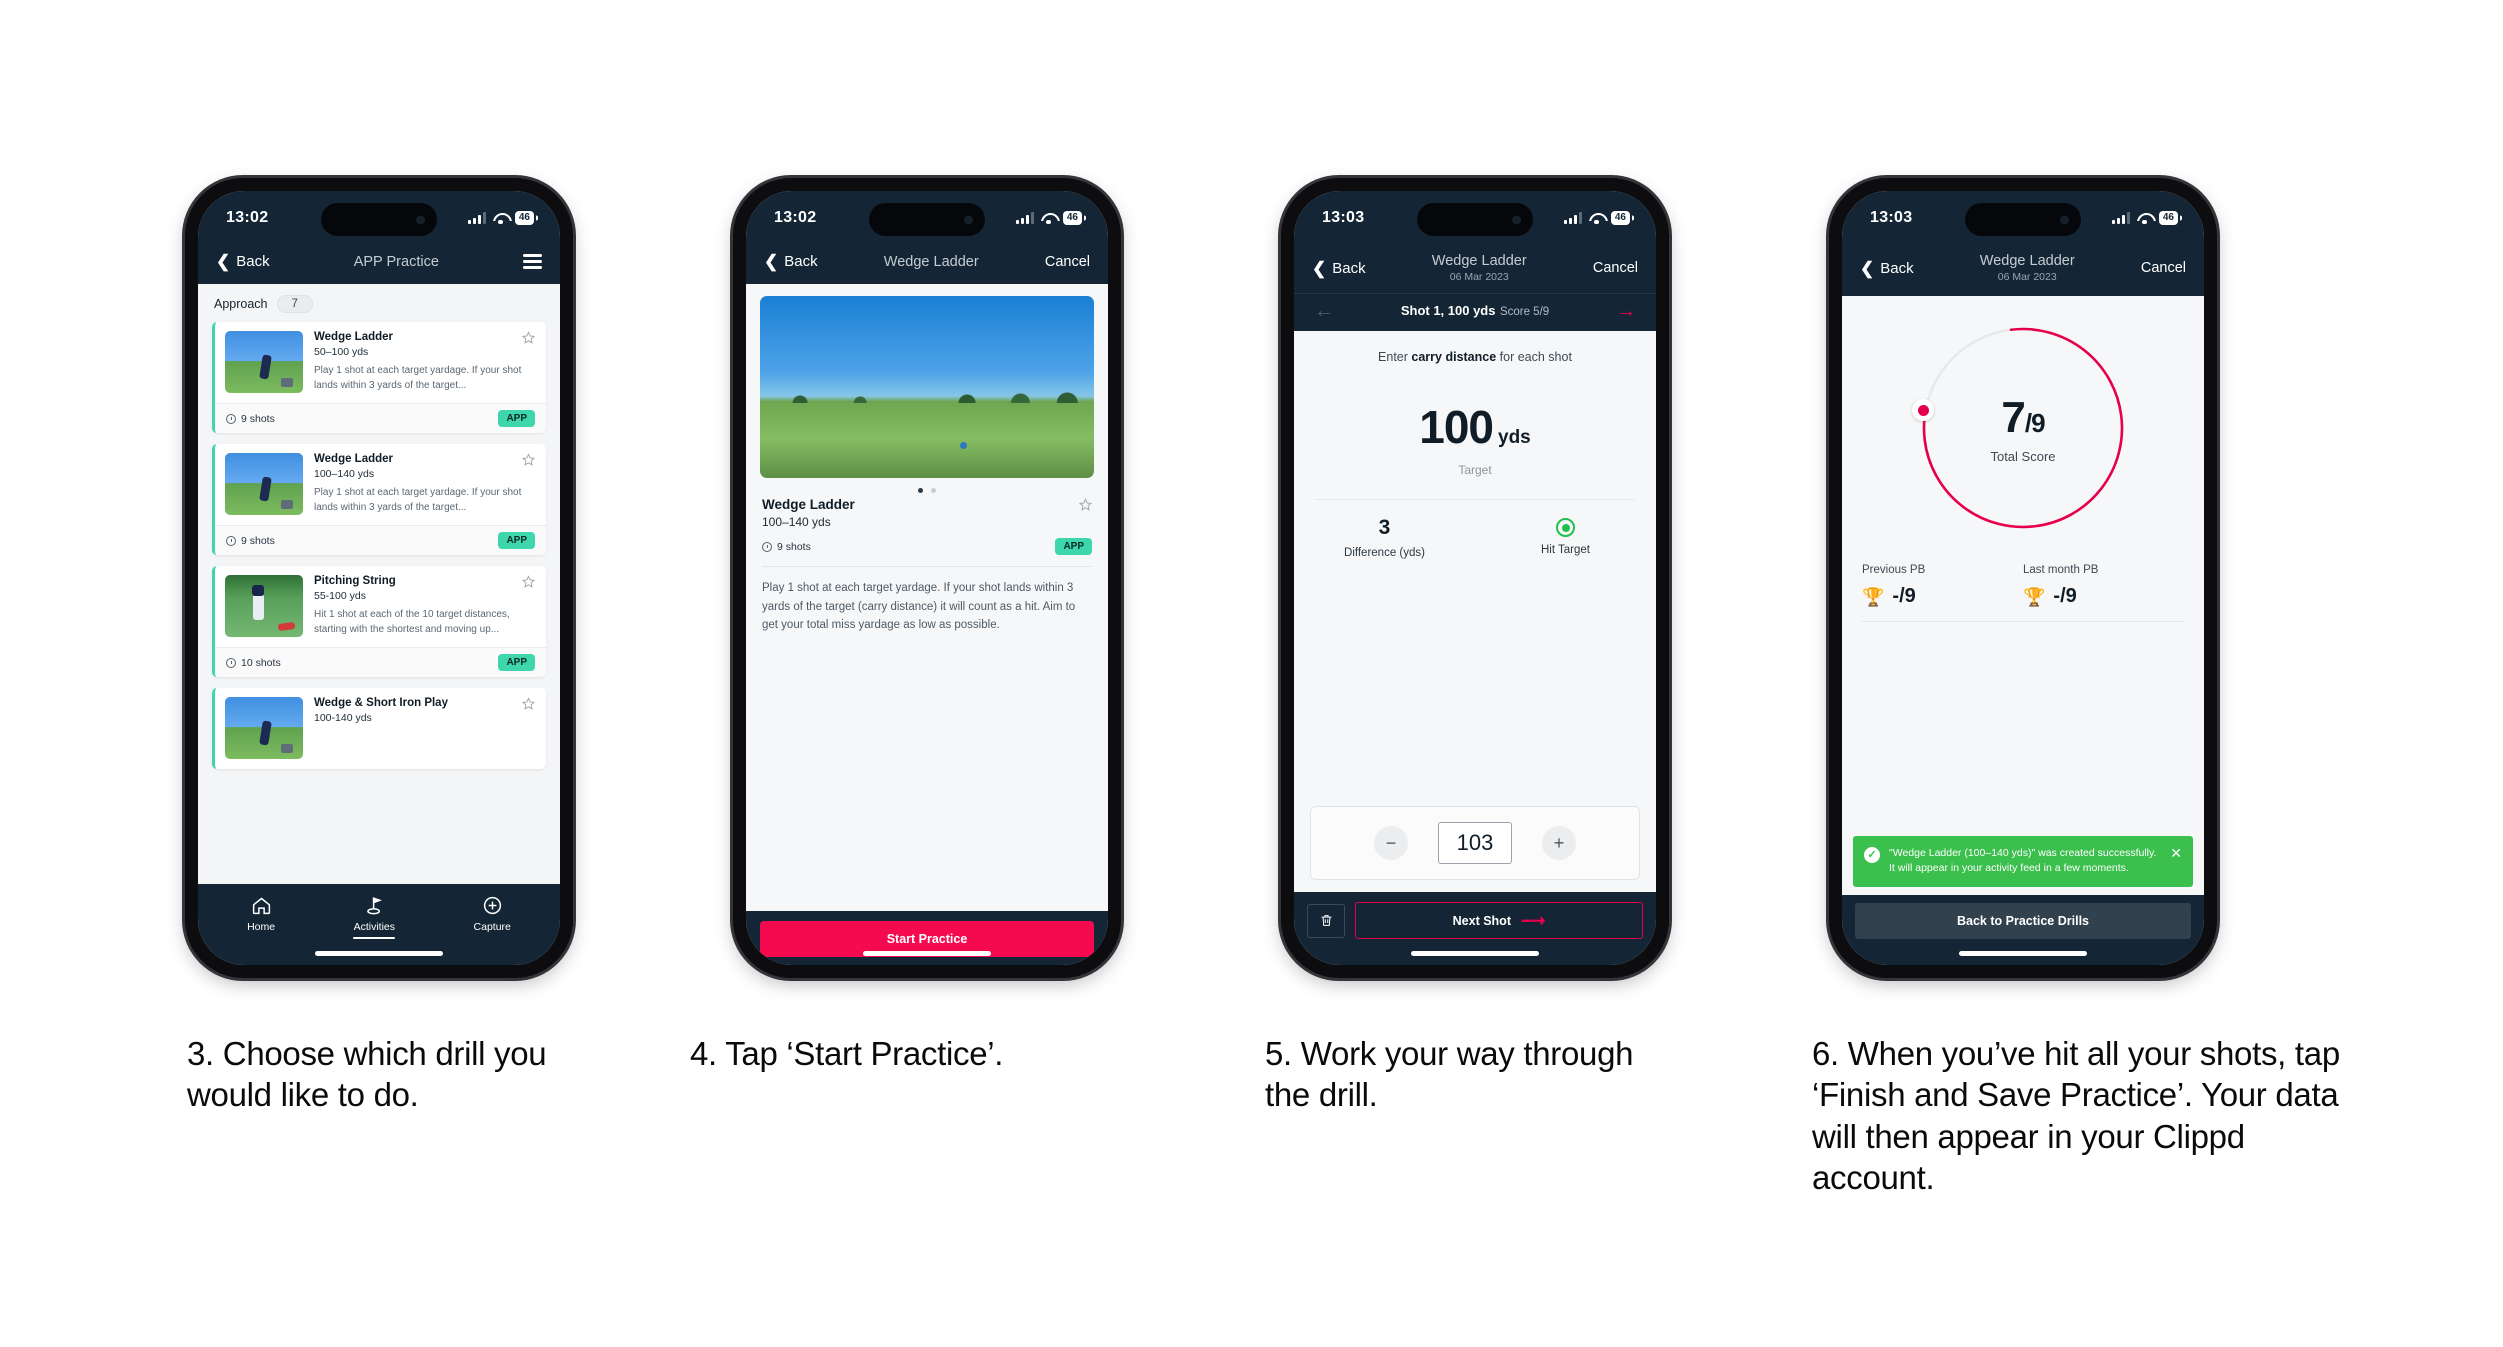 The image size is (2503, 1347). Describe the element at coordinates (1559, 843) in the screenshot. I see `increment-button: +` at that location.